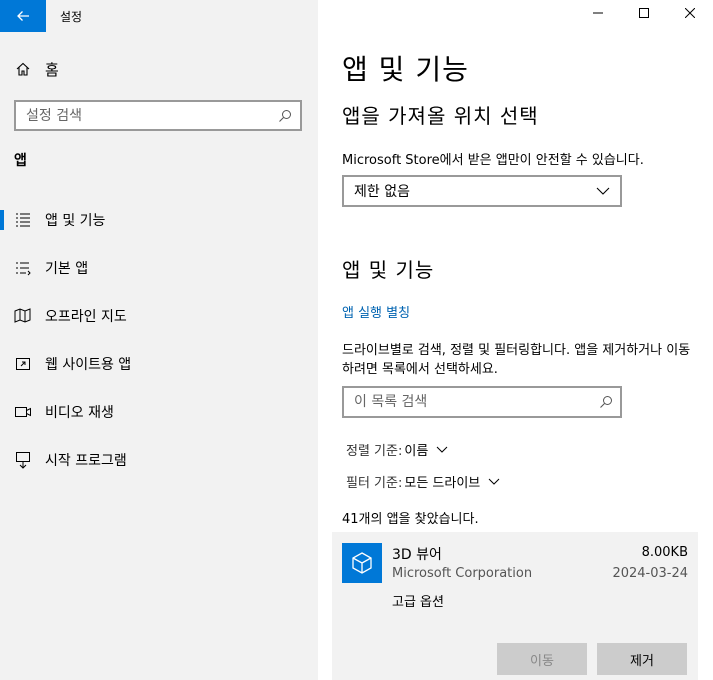 The image size is (713, 680). I want to click on close-icon, so click(690, 13).